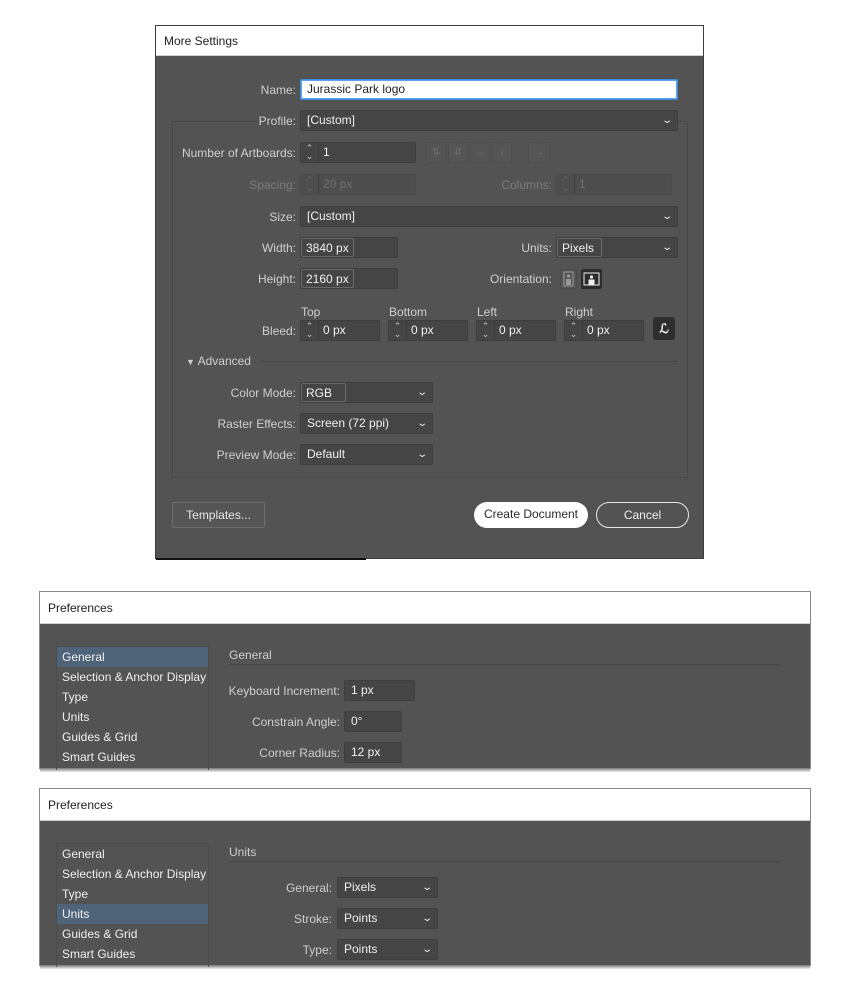  Describe the element at coordinates (536, 248) in the screenshot. I see `units-label: Units:` at that location.